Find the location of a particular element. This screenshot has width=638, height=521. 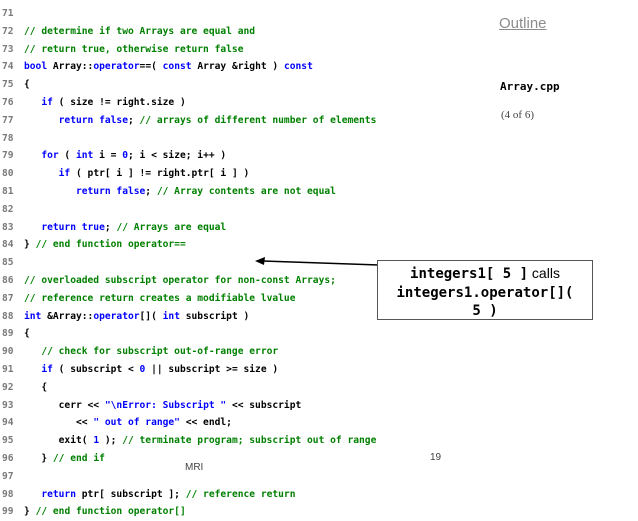

code-text: Array:: is located at coordinates (70, 67).